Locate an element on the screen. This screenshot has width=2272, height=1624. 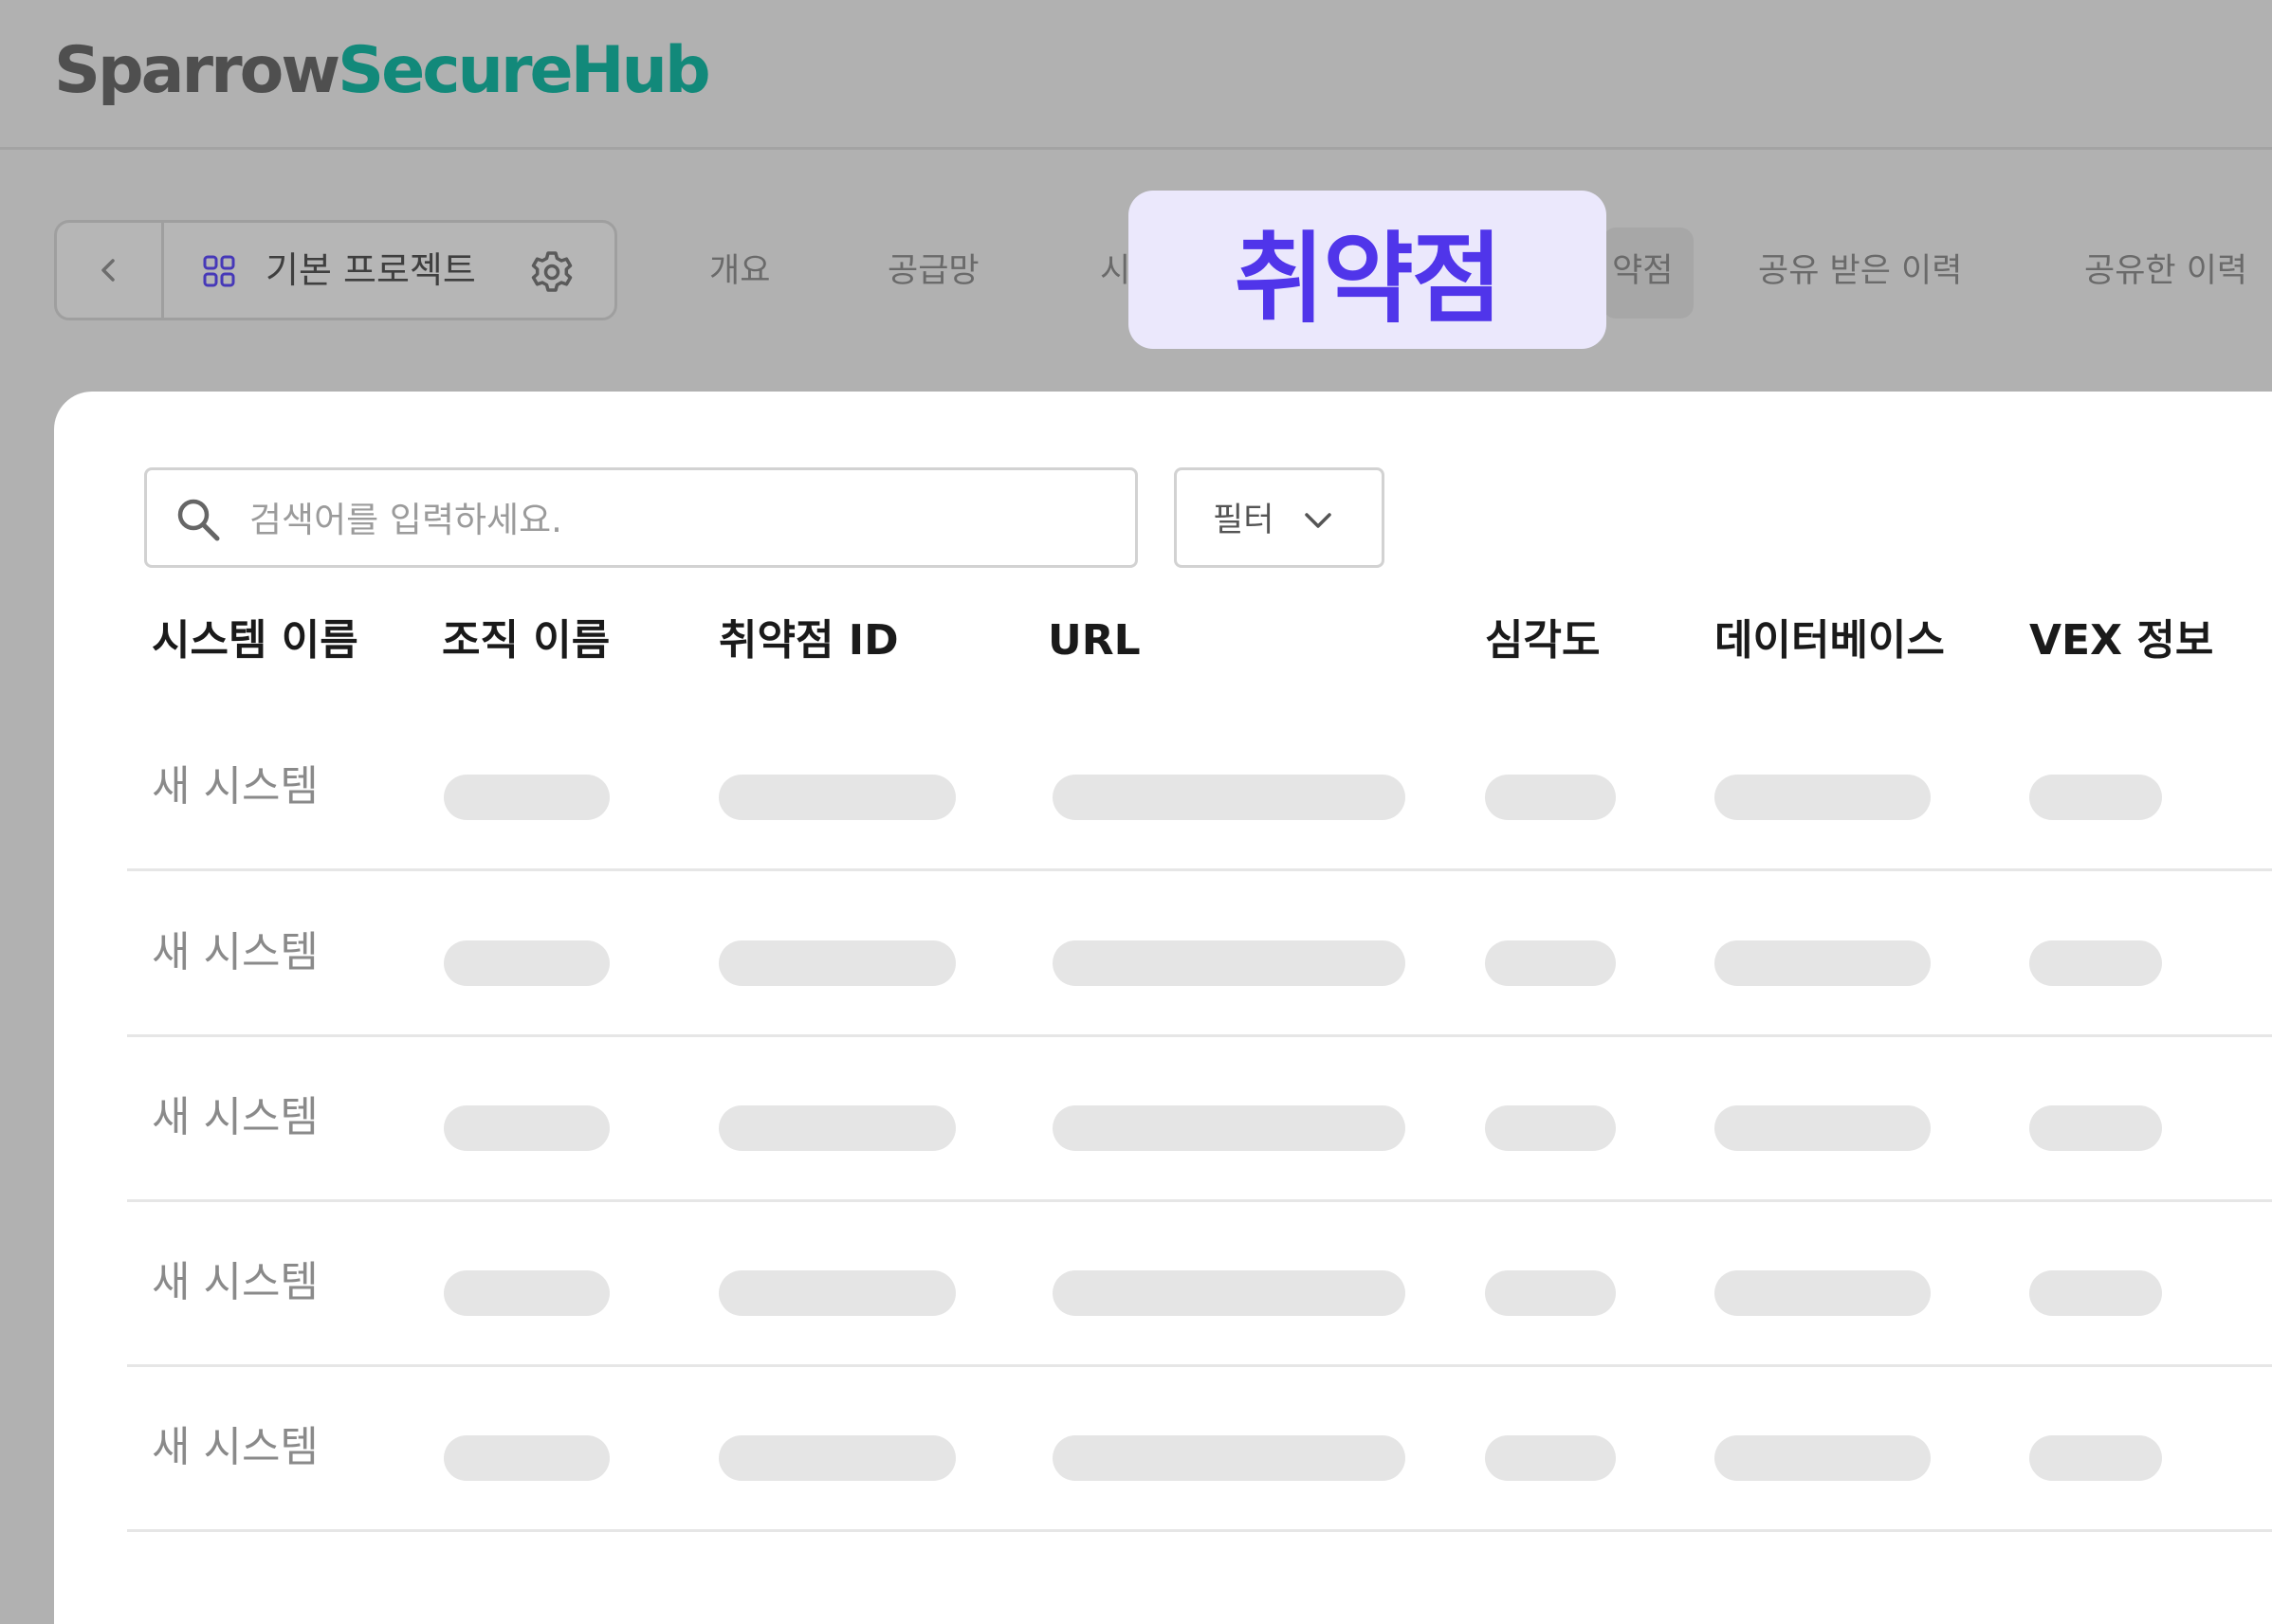
tab-shared-received: 공유 받은 이력 is located at coordinates (1860, 271).